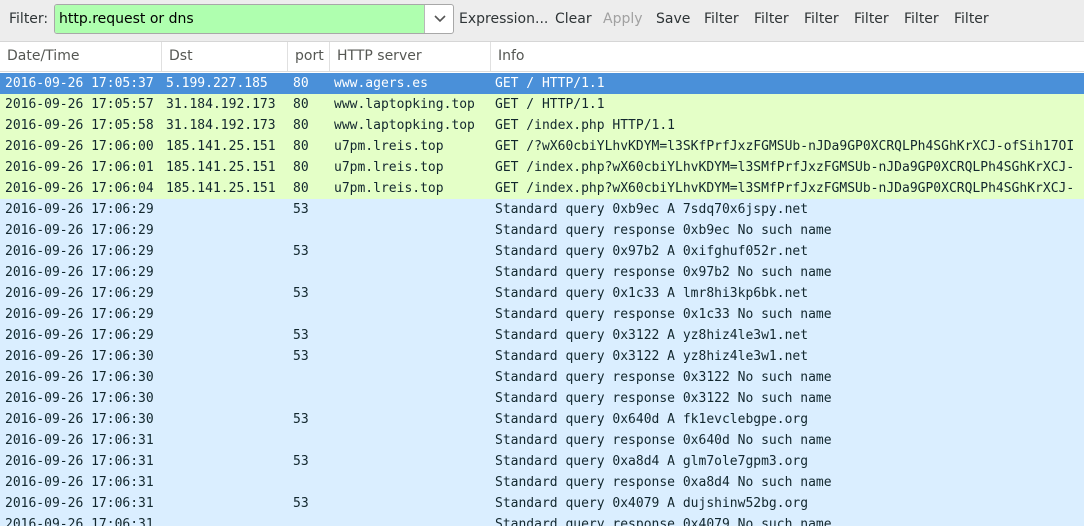 This screenshot has width=1084, height=526. Describe the element at coordinates (573, 19) in the screenshot. I see `clear-button: Clear` at that location.